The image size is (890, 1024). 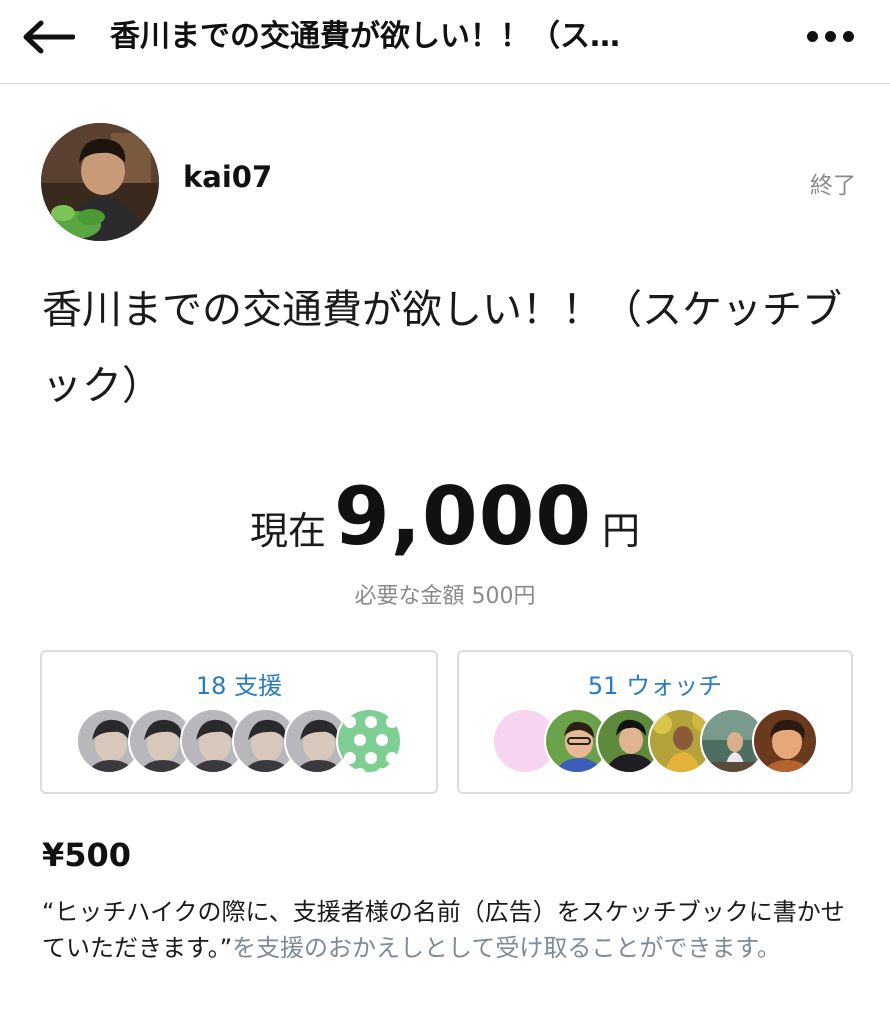 I want to click on reward-price: ¥500, so click(x=87, y=855).